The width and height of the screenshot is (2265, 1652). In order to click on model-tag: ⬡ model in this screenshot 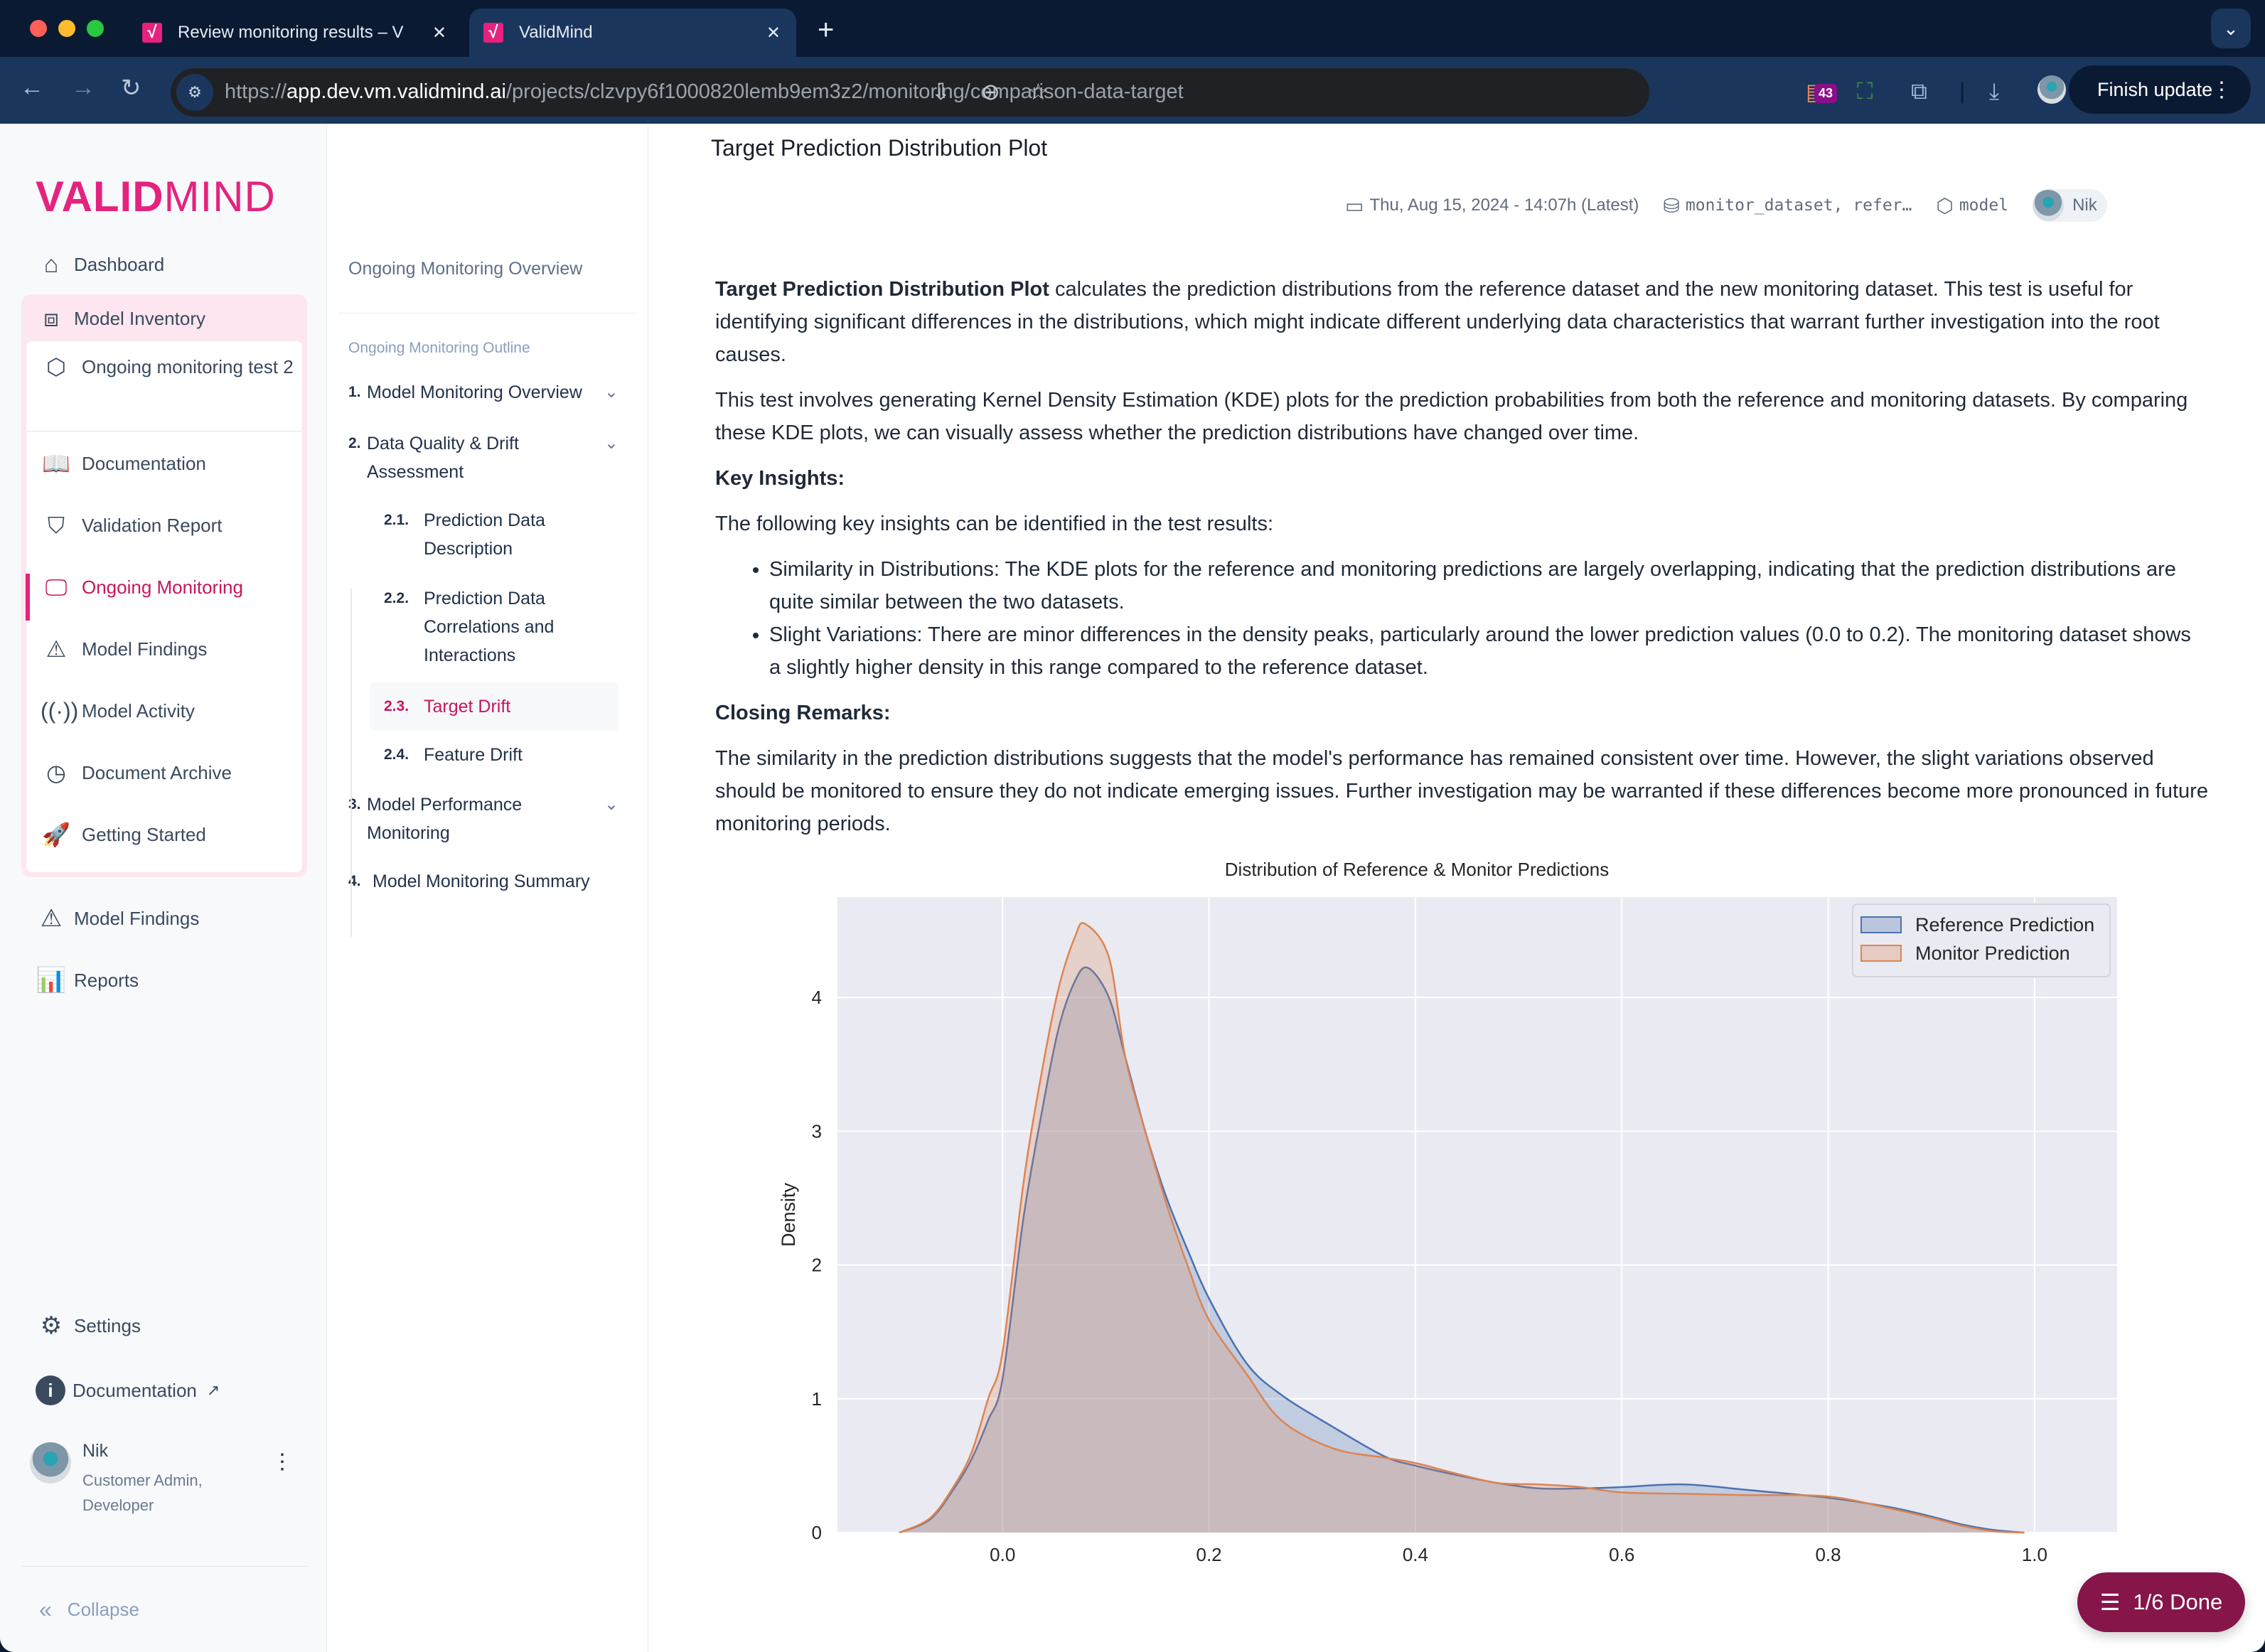, I will do `click(1972, 206)`.